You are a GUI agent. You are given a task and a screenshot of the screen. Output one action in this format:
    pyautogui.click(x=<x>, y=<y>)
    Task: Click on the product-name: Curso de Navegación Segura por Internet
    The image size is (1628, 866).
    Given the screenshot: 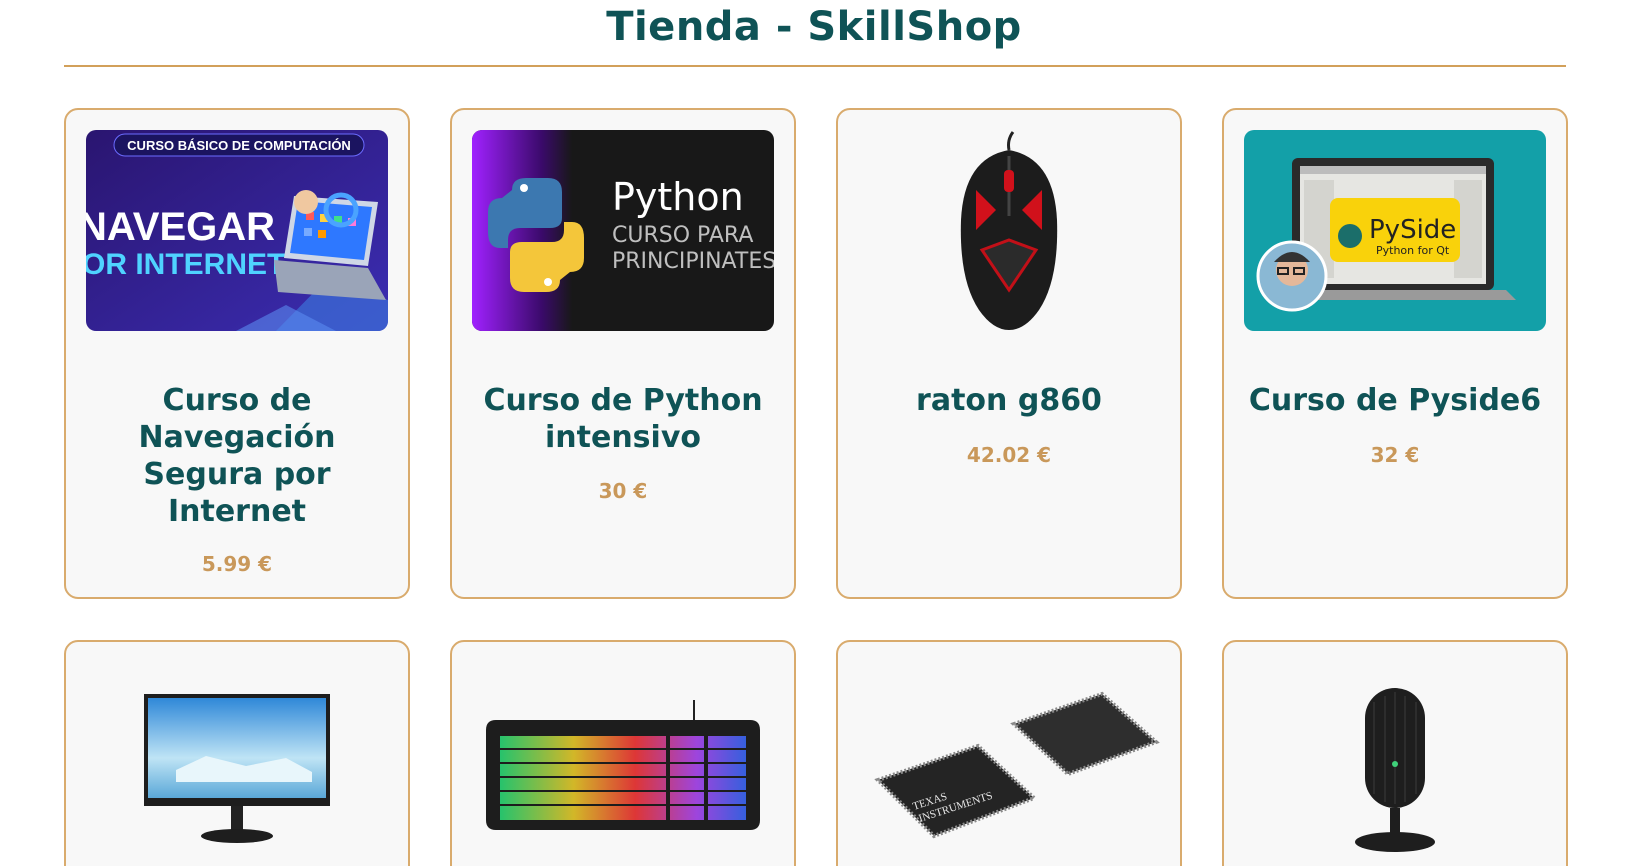 What is the action you would take?
    pyautogui.click(x=237, y=456)
    